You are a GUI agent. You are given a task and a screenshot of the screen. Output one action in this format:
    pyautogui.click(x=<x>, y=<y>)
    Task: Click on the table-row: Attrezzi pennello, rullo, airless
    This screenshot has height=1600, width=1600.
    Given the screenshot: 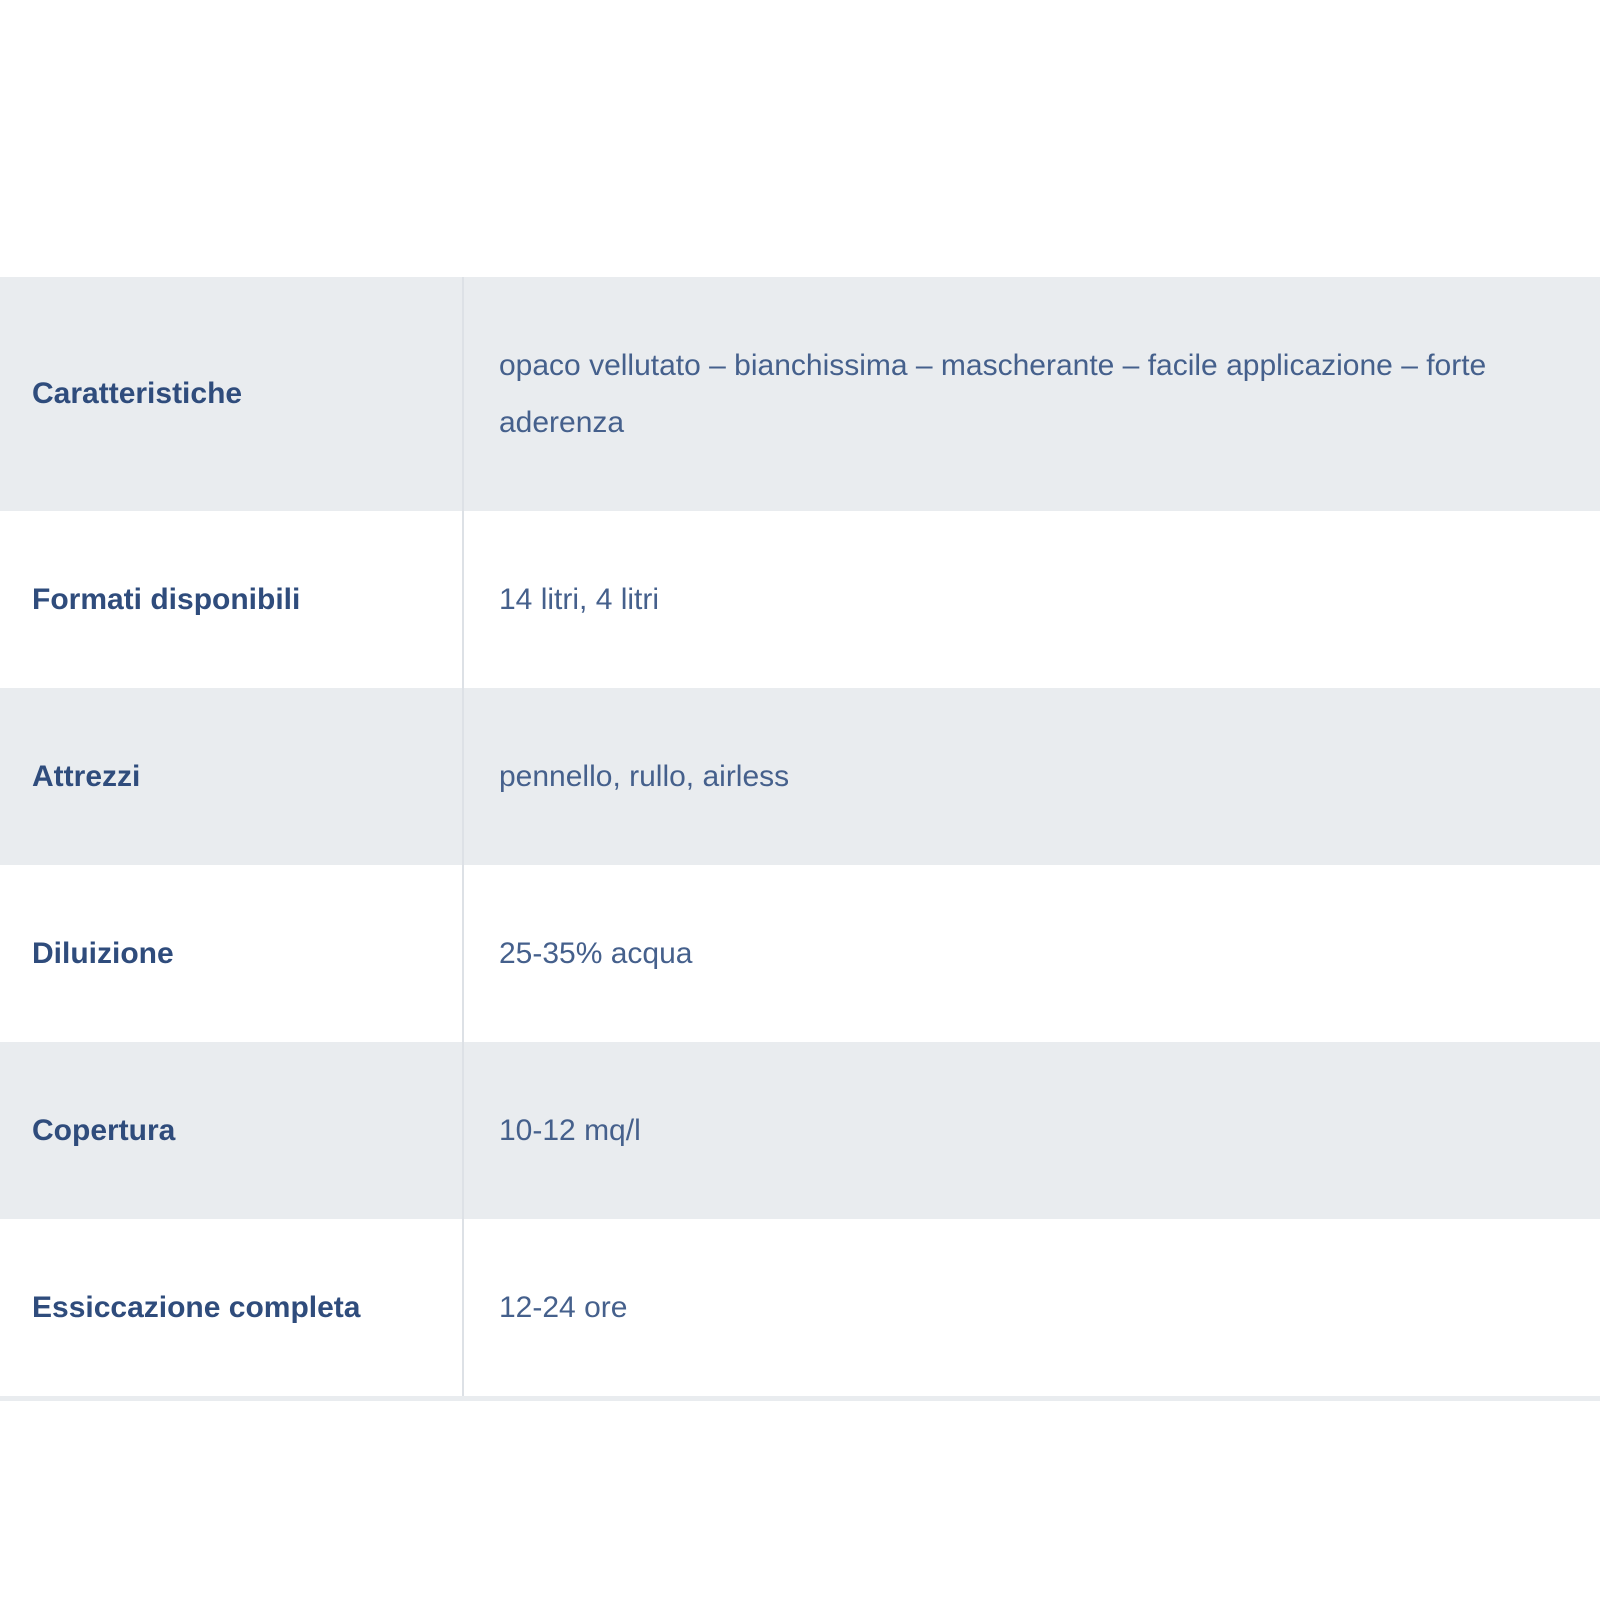 What is the action you would take?
    pyautogui.click(x=800, y=776)
    